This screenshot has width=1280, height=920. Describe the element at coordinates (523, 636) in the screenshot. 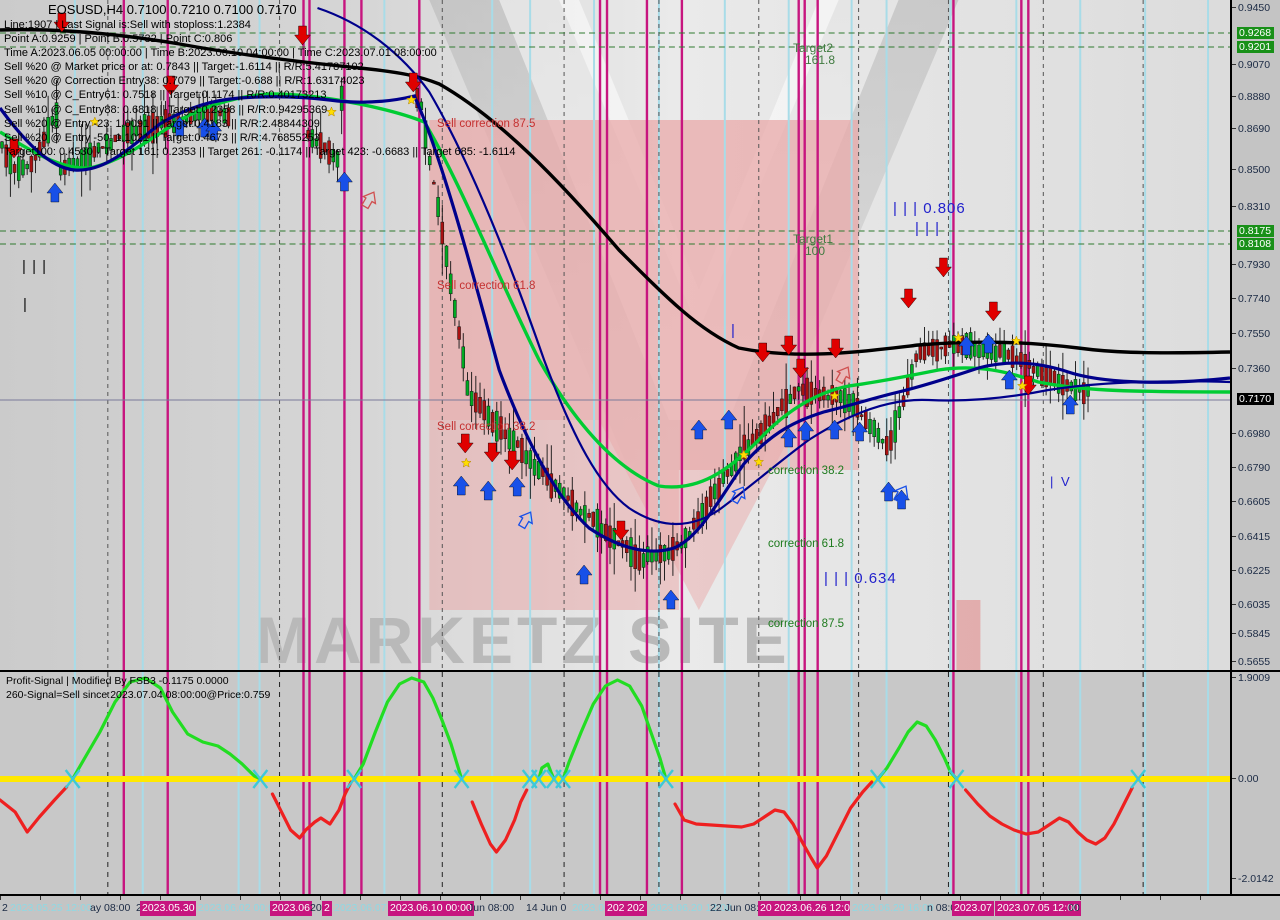

I see `site-watermark: MARKETZ SITE` at that location.